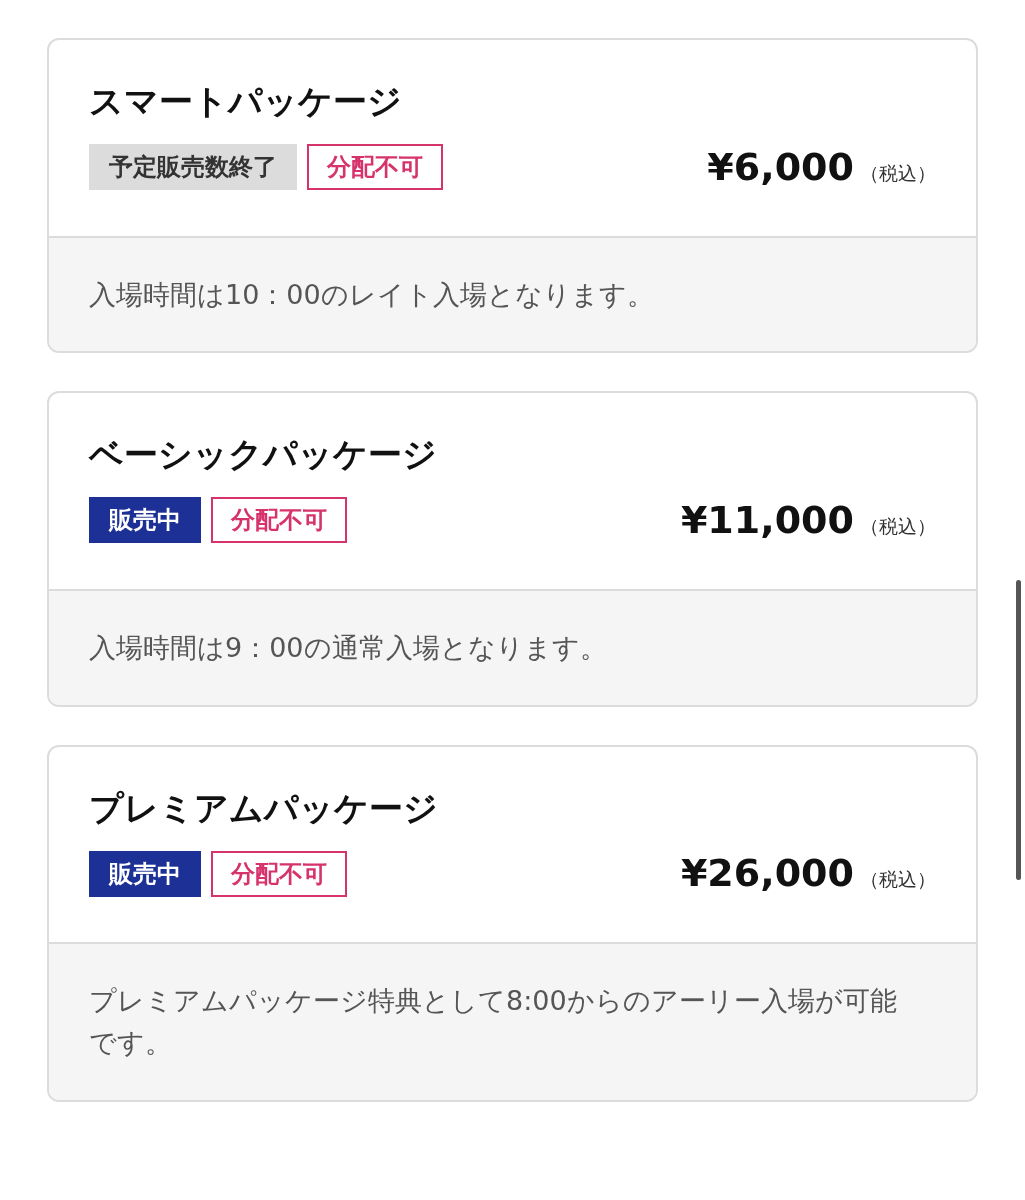 This screenshot has width=1025, height=1200. I want to click on price: ¥11,000, so click(767, 520).